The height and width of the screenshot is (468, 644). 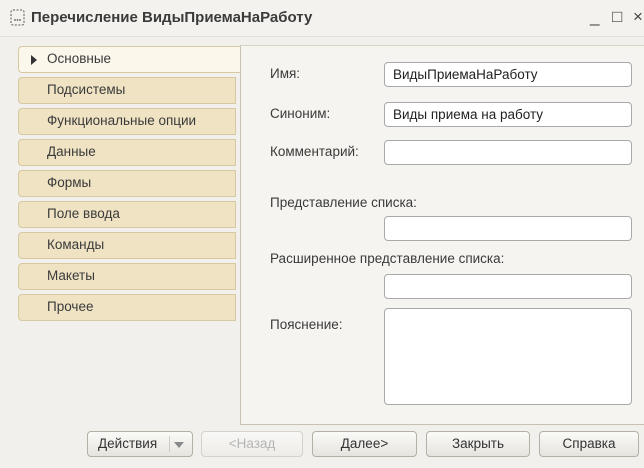 I want to click on dropdown-arrow-icon, so click(x=179, y=445).